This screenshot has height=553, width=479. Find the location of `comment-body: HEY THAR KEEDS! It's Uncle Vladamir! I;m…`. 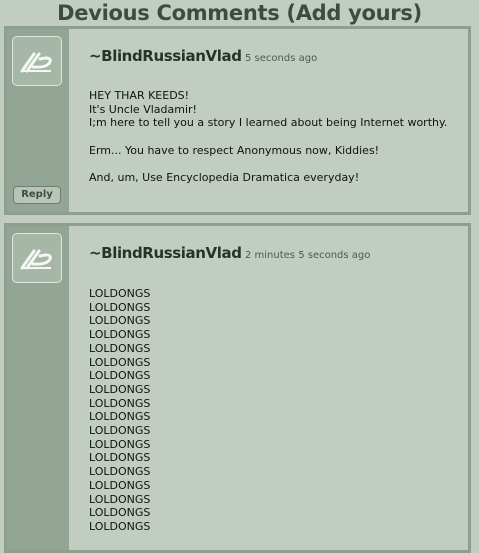

comment-body: HEY THAR KEEDS! It's Uncle Vladamir! I;m… is located at coordinates (274, 137).